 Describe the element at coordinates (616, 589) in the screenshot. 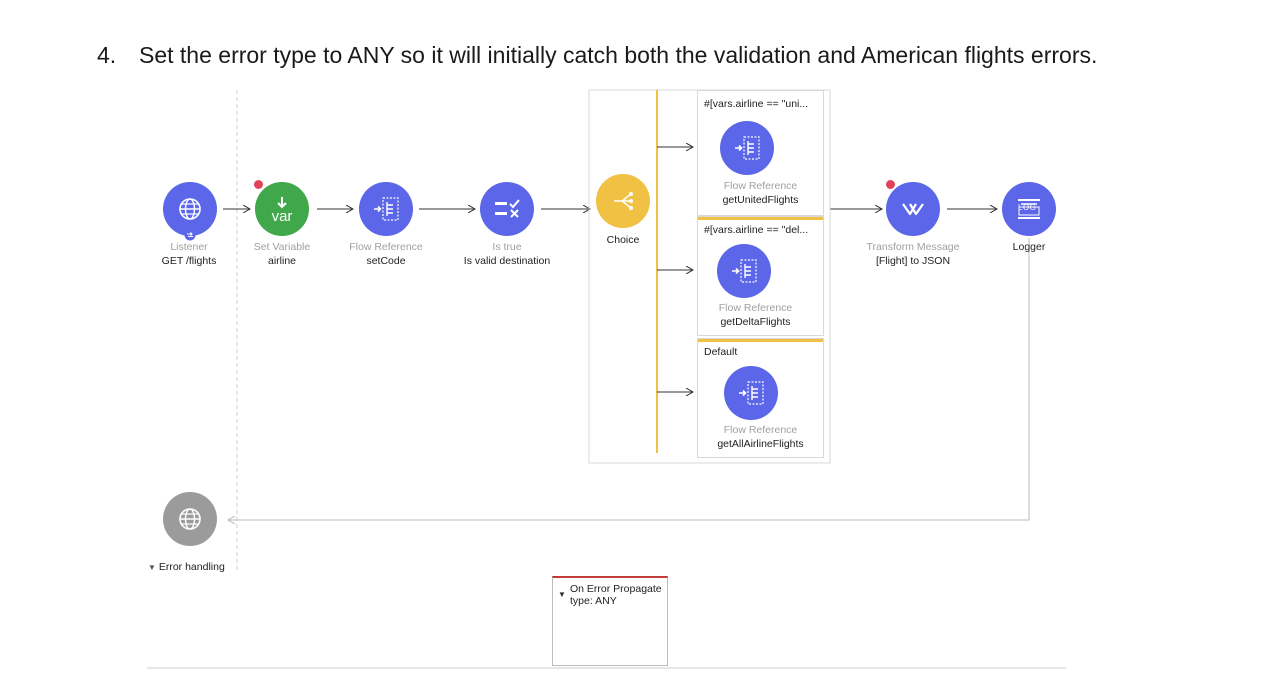

I see `error-handler-title: On Error Propagate` at that location.